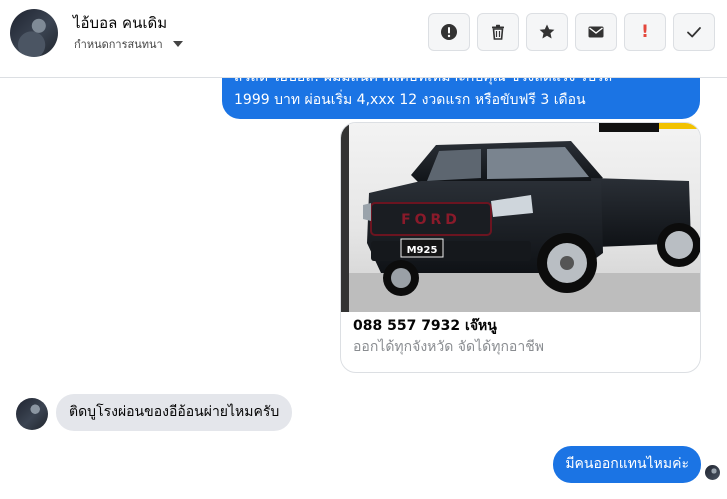  Describe the element at coordinates (118, 44) in the screenshot. I see `assign-label: กำหนดการสนทนา` at that location.